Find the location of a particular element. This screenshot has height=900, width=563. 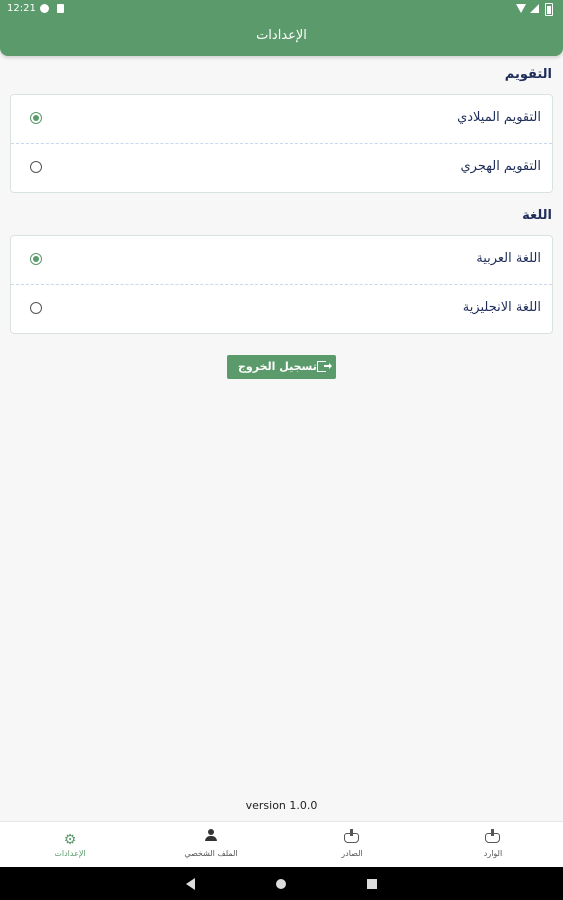

calendar-options-card: التقويم الميلادي التقويم الهجري is located at coordinates (281, 143).